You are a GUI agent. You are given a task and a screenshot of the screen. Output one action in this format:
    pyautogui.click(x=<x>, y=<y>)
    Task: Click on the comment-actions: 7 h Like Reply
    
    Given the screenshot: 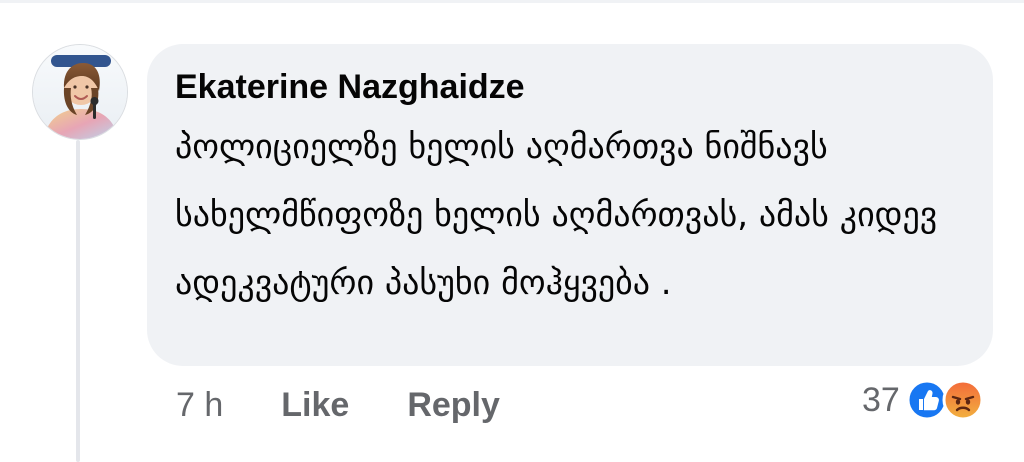 What is the action you would take?
    pyautogui.click(x=338, y=405)
    